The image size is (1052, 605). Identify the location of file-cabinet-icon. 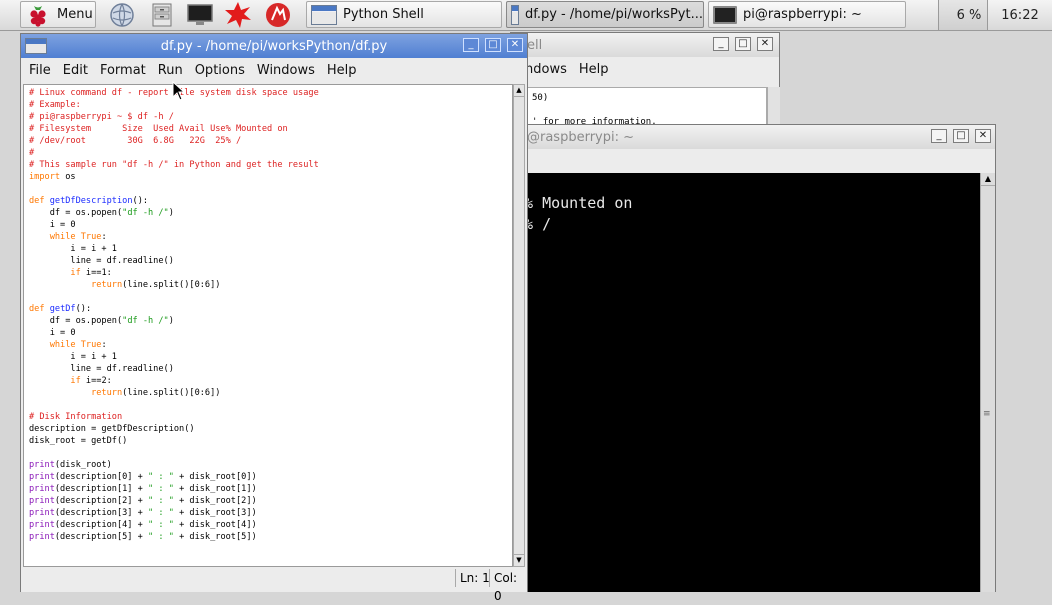
(162, 14).